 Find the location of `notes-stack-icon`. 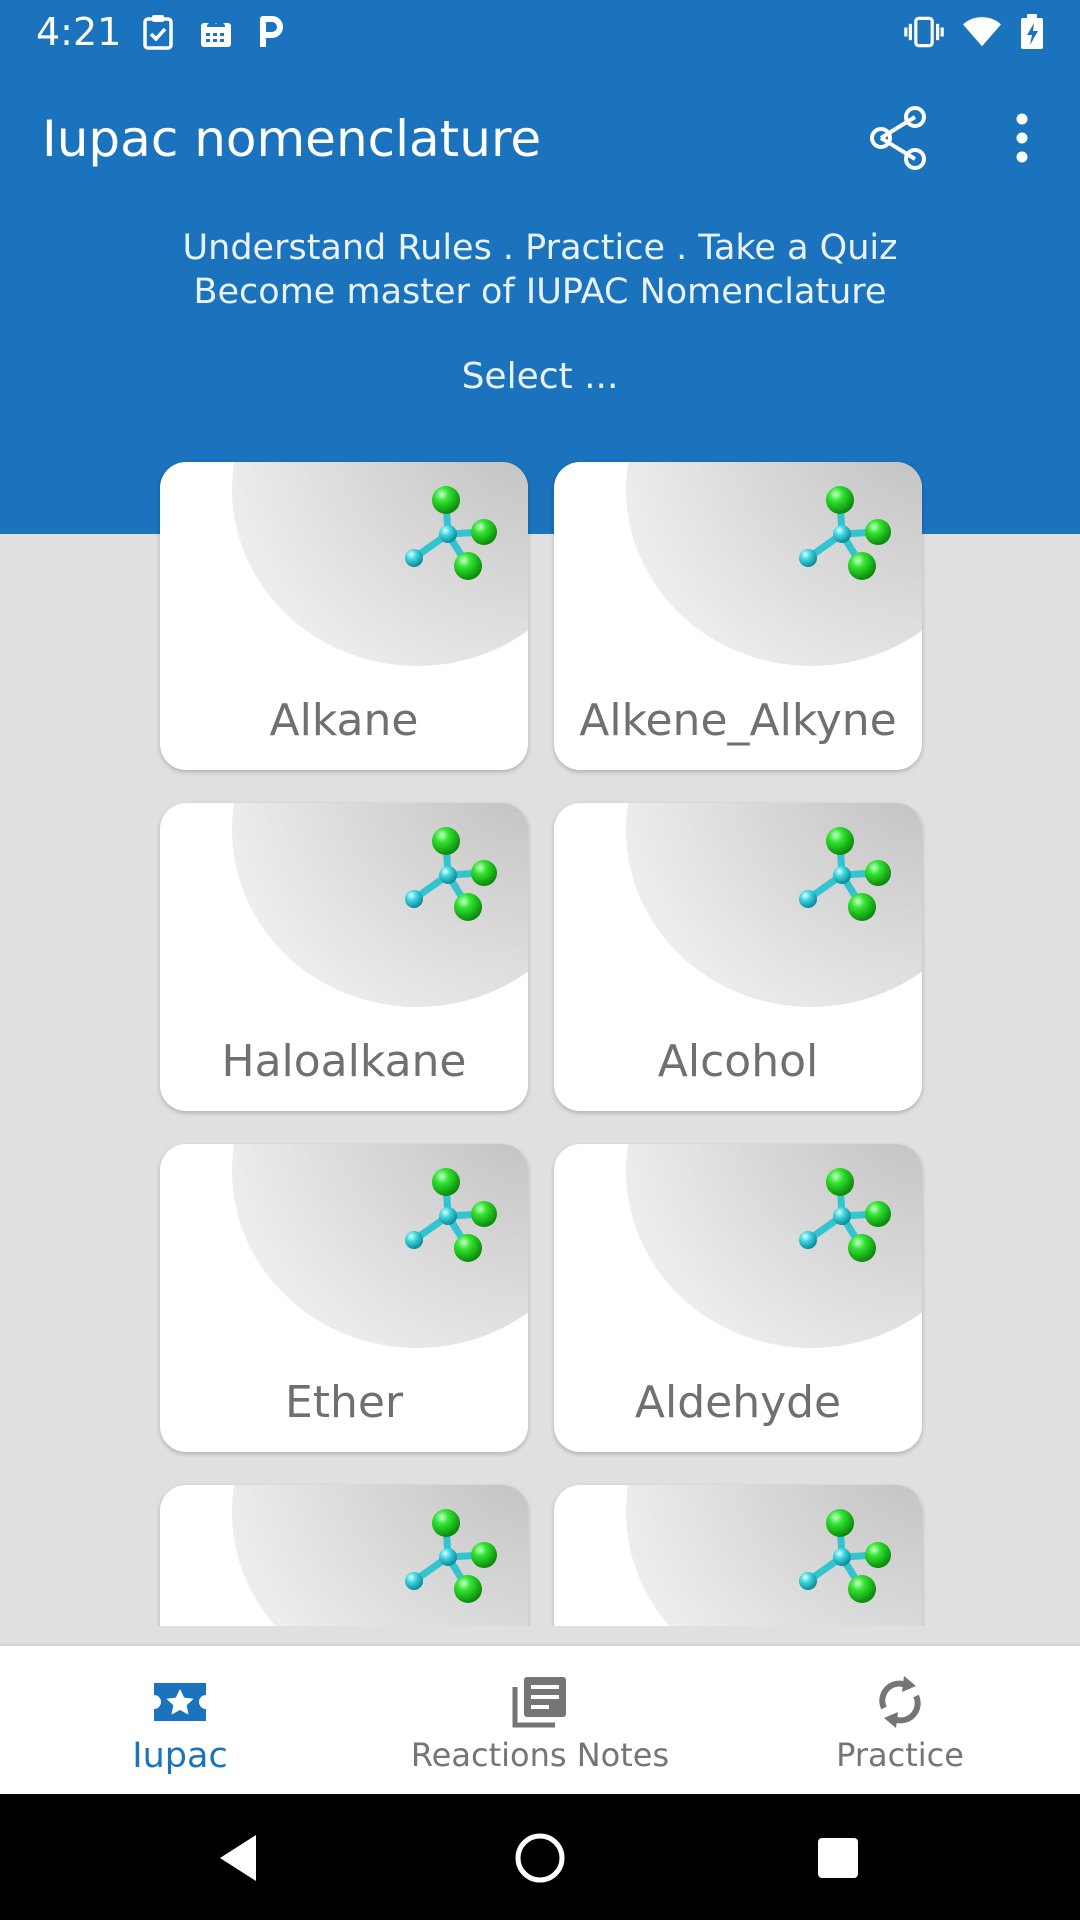

notes-stack-icon is located at coordinates (540, 1702).